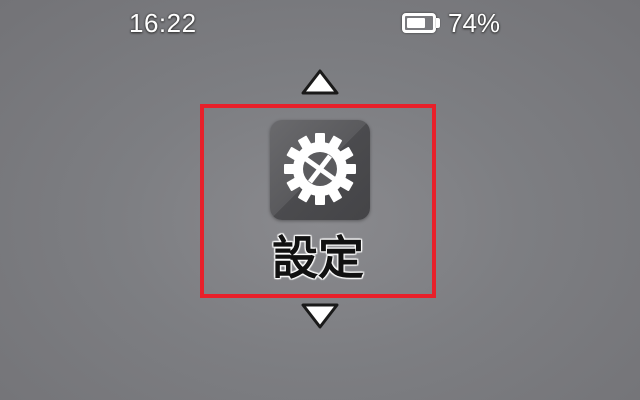 Image resolution: width=640 pixels, height=400 pixels. What do you see at coordinates (320, 316) in the screenshot?
I see `triangle-down-icon` at bounding box center [320, 316].